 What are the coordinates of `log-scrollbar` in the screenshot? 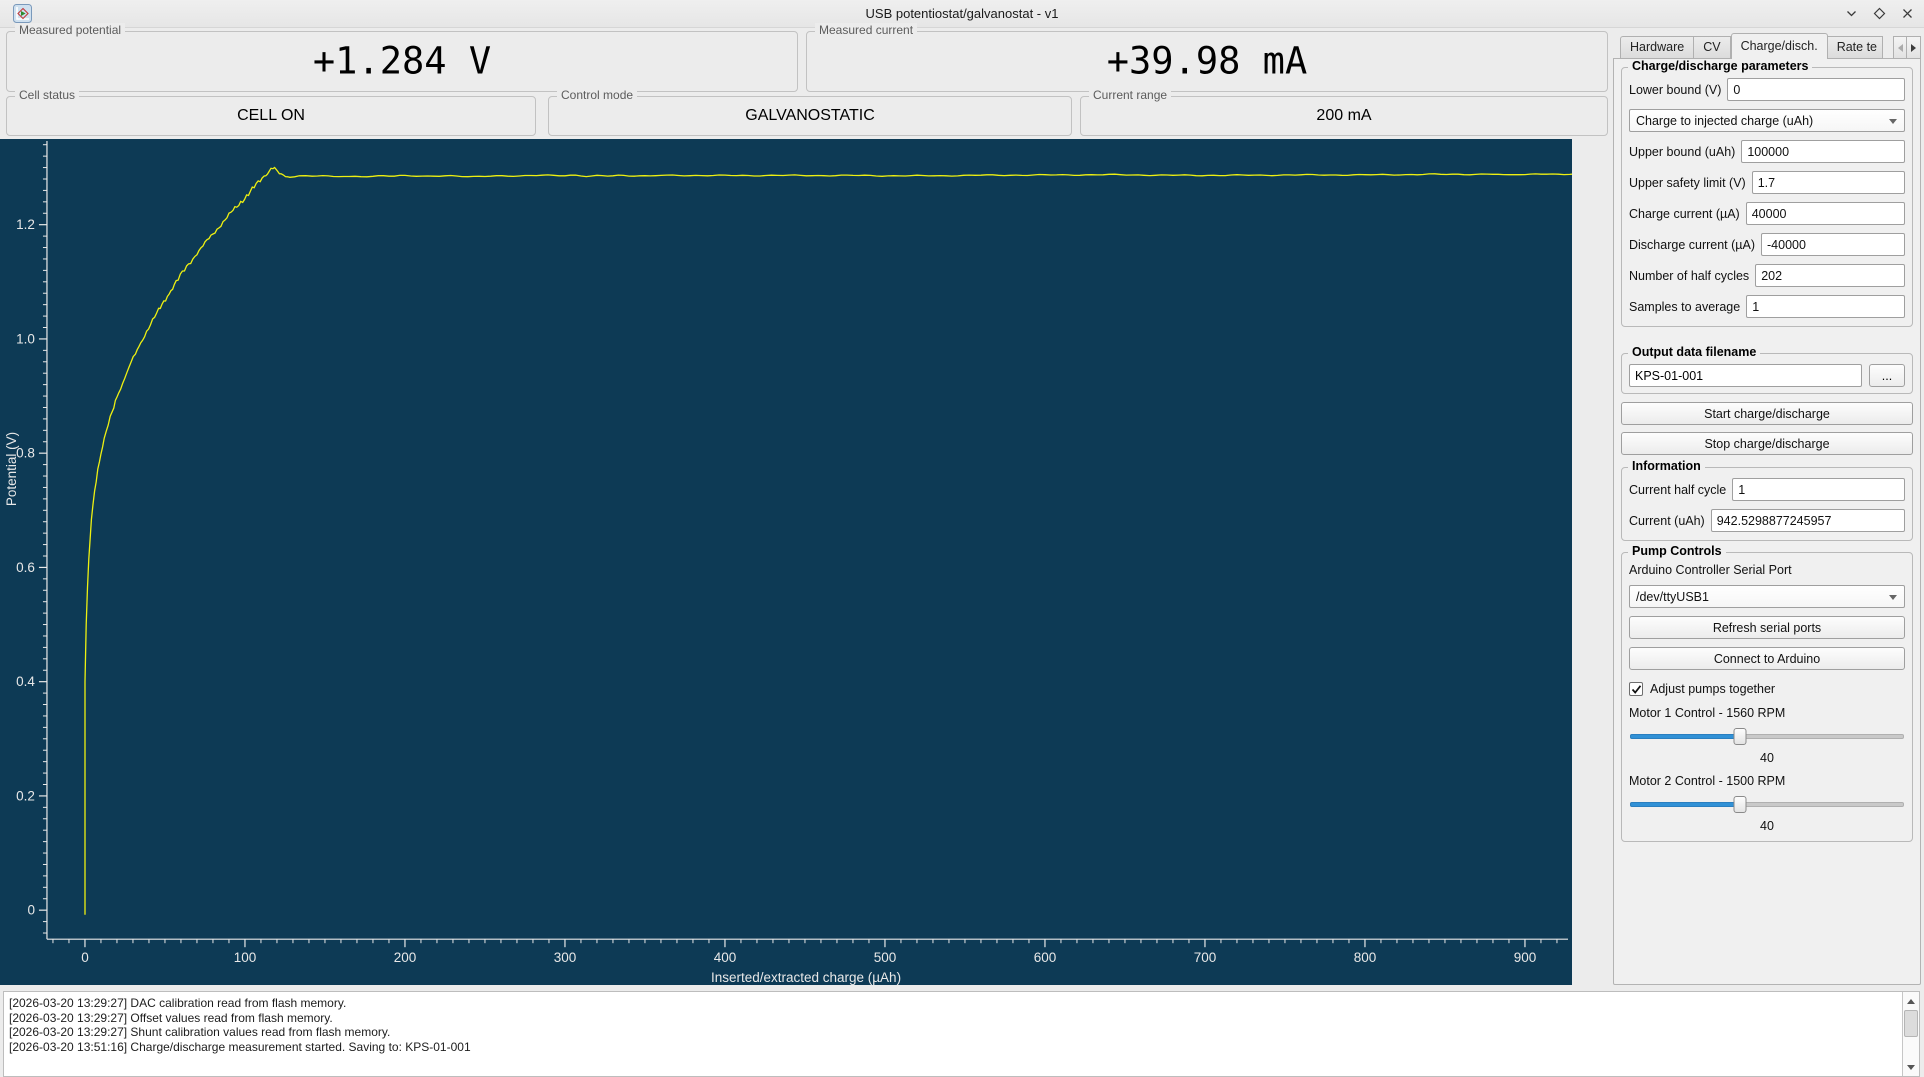 It's located at (1910, 1034).